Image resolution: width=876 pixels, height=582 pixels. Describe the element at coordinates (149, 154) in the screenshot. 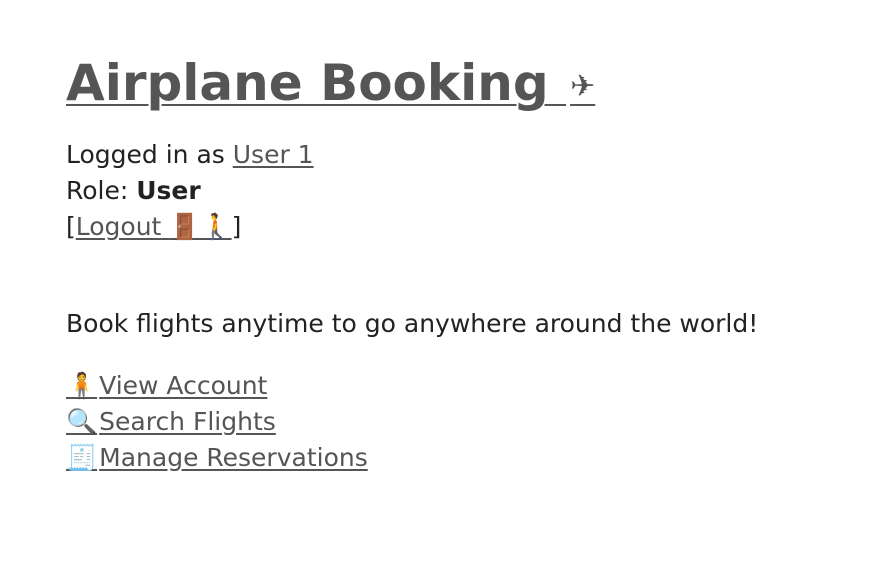

I see `logged-in-prefix: Logged in as` at that location.